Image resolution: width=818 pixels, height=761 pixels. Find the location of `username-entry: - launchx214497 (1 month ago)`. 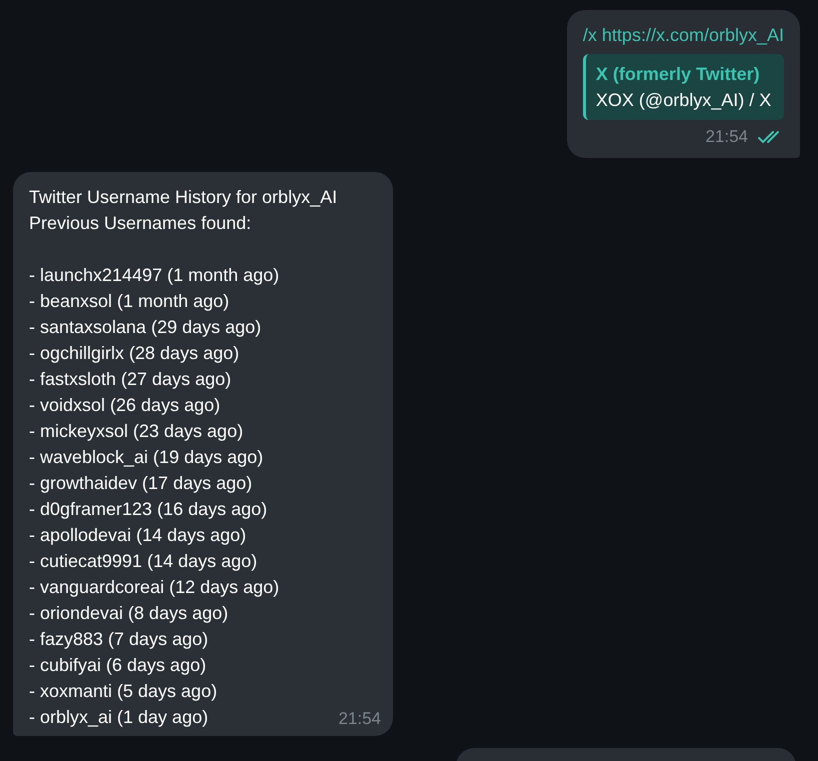

username-entry: - launchx214497 (1 month ago) is located at coordinates (154, 275).